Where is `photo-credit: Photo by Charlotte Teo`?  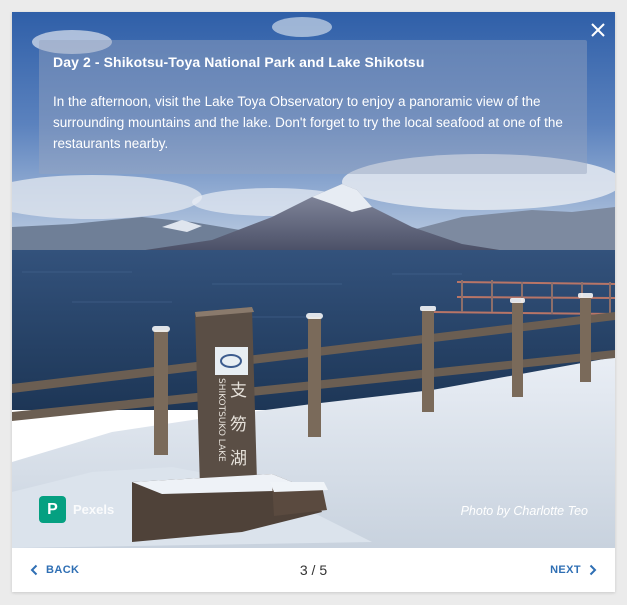
photo-credit: Photo by Charlotte Teo is located at coordinates (524, 511).